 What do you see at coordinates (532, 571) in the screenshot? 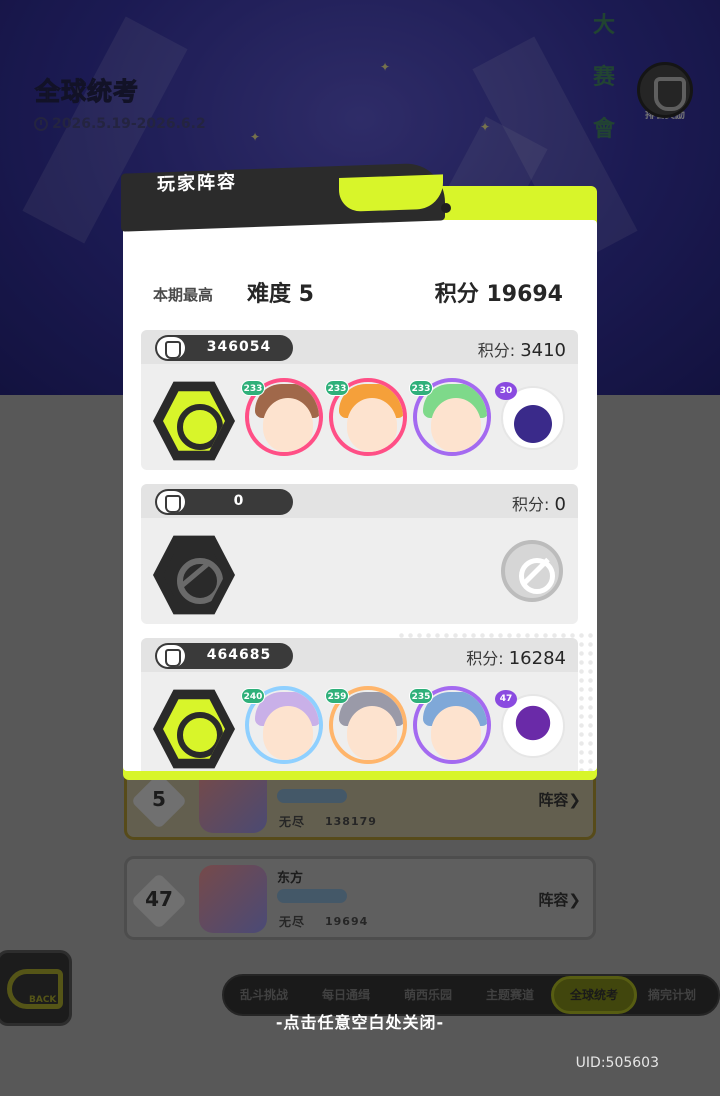
I see `empty-pet-icon` at bounding box center [532, 571].